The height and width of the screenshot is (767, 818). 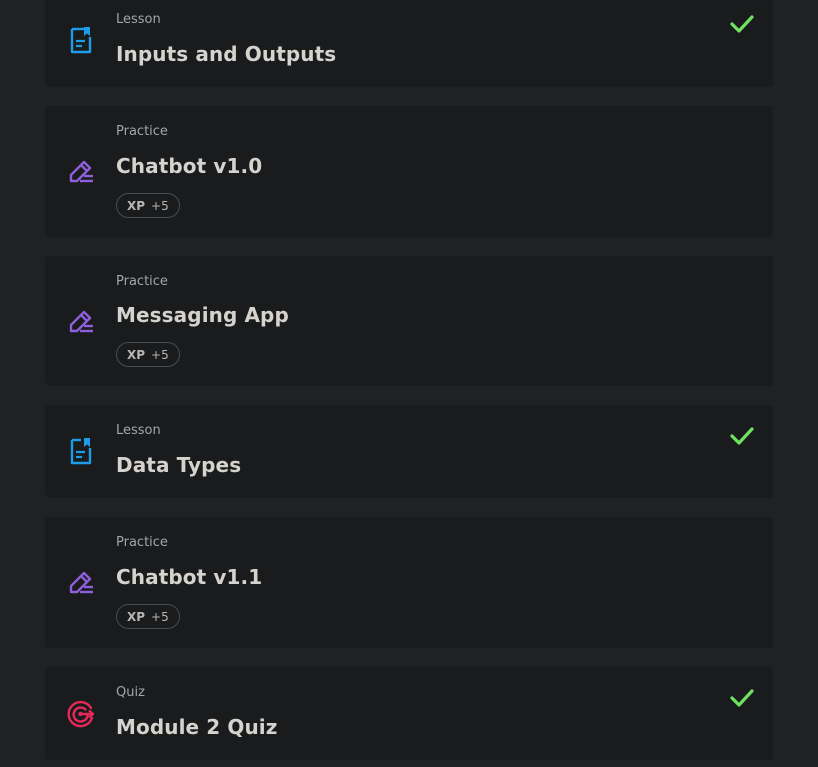 What do you see at coordinates (179, 465) in the screenshot?
I see `item-title: Data Types` at bounding box center [179, 465].